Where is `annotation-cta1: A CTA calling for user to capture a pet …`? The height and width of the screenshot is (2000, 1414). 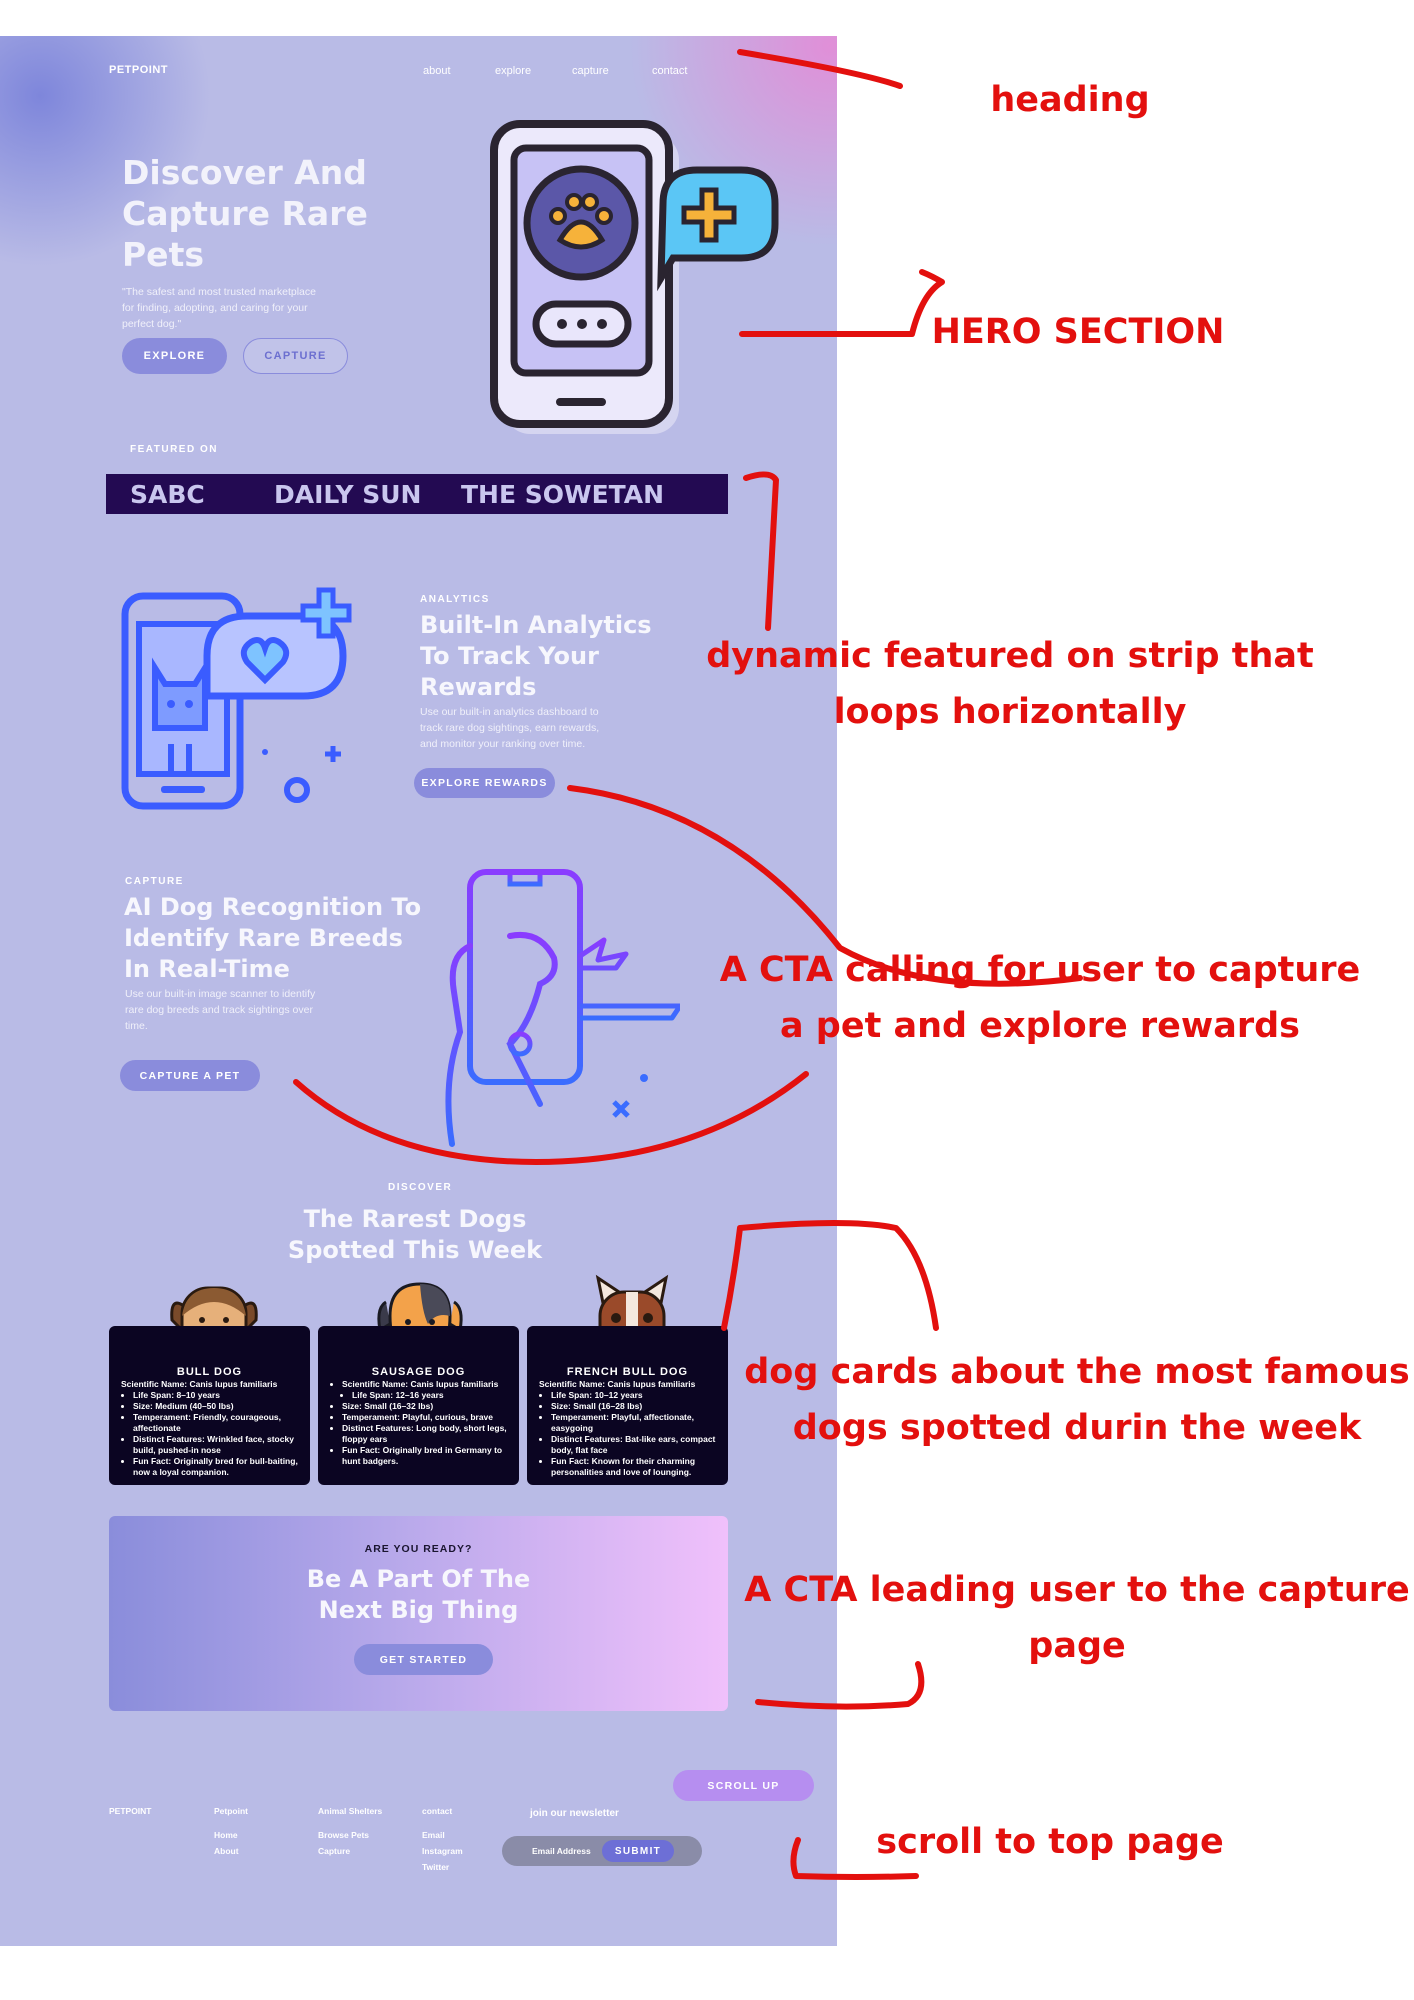 annotation-cta1: A CTA calling for user to capture a pet … is located at coordinates (1040, 998).